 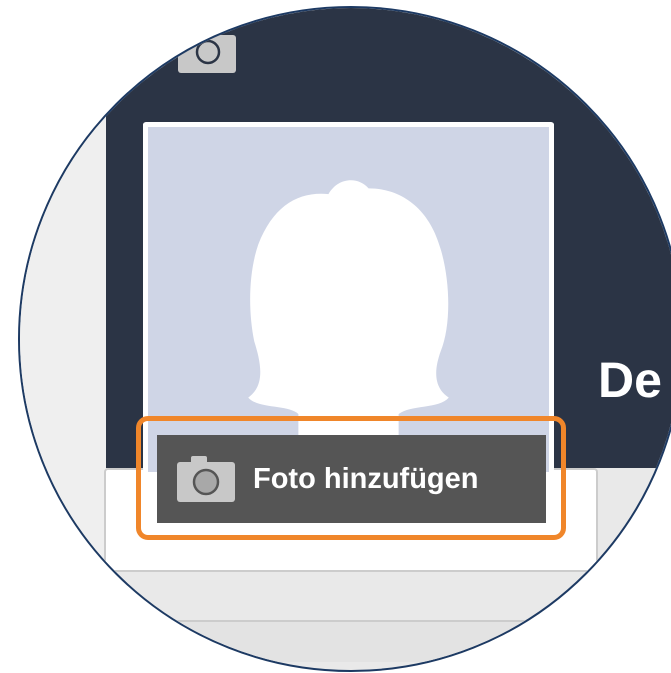 I want to click on profile-name: De, so click(x=630, y=380).